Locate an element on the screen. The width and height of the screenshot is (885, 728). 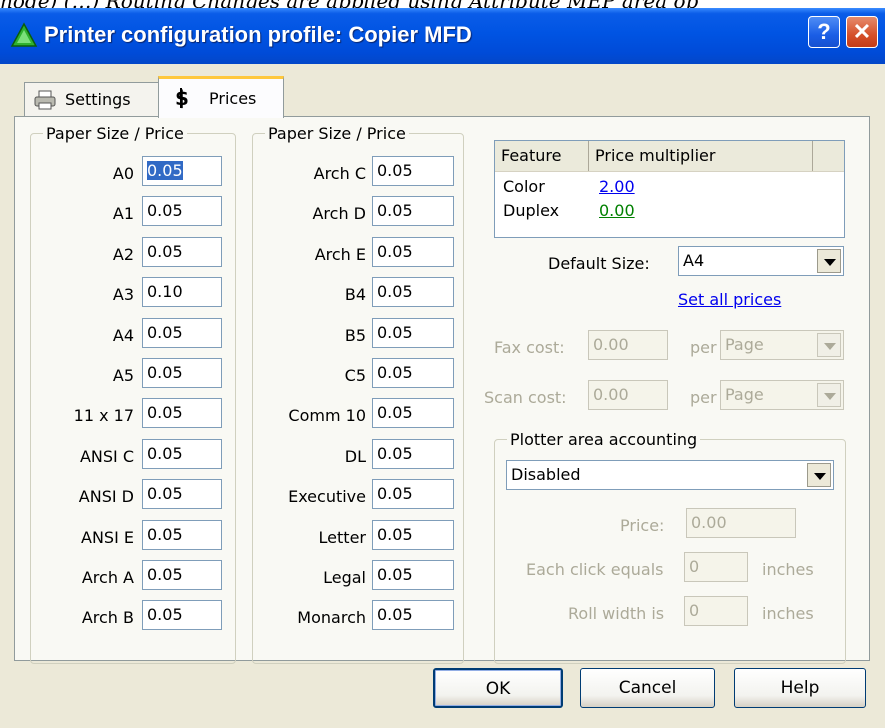
help-button: Help is located at coordinates (800, 688).